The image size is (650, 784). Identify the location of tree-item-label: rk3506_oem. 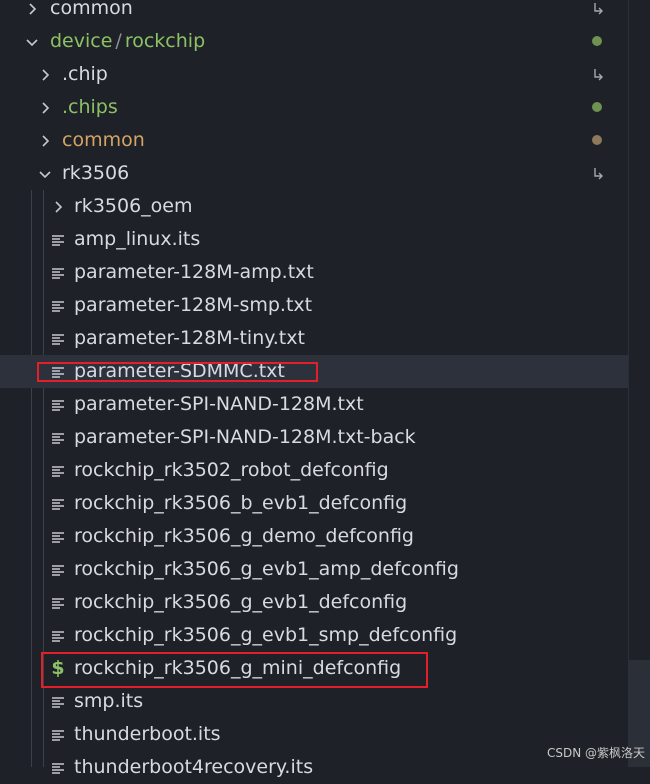
(133, 206).